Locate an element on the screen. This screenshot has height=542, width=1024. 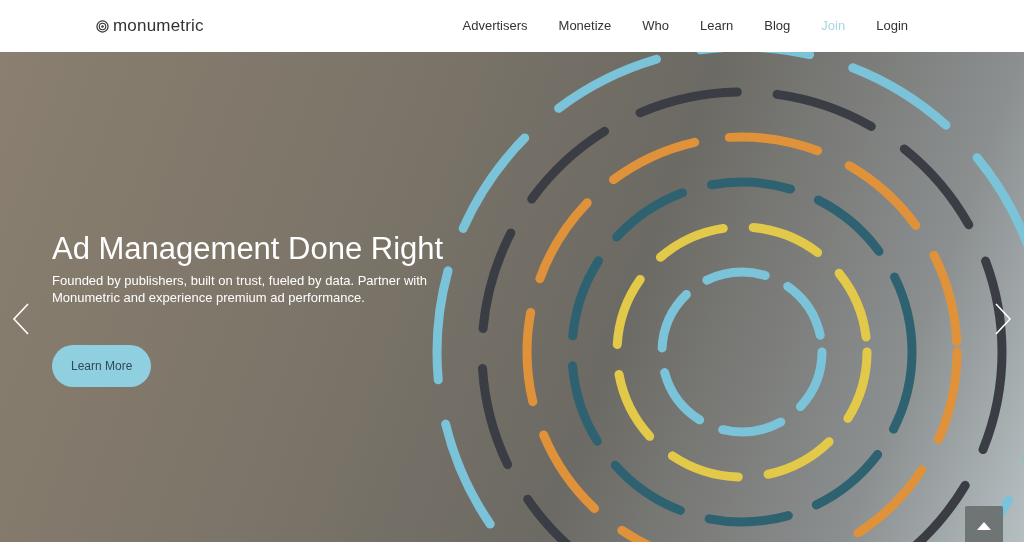
caret-up-icon is located at coordinates (984, 526).